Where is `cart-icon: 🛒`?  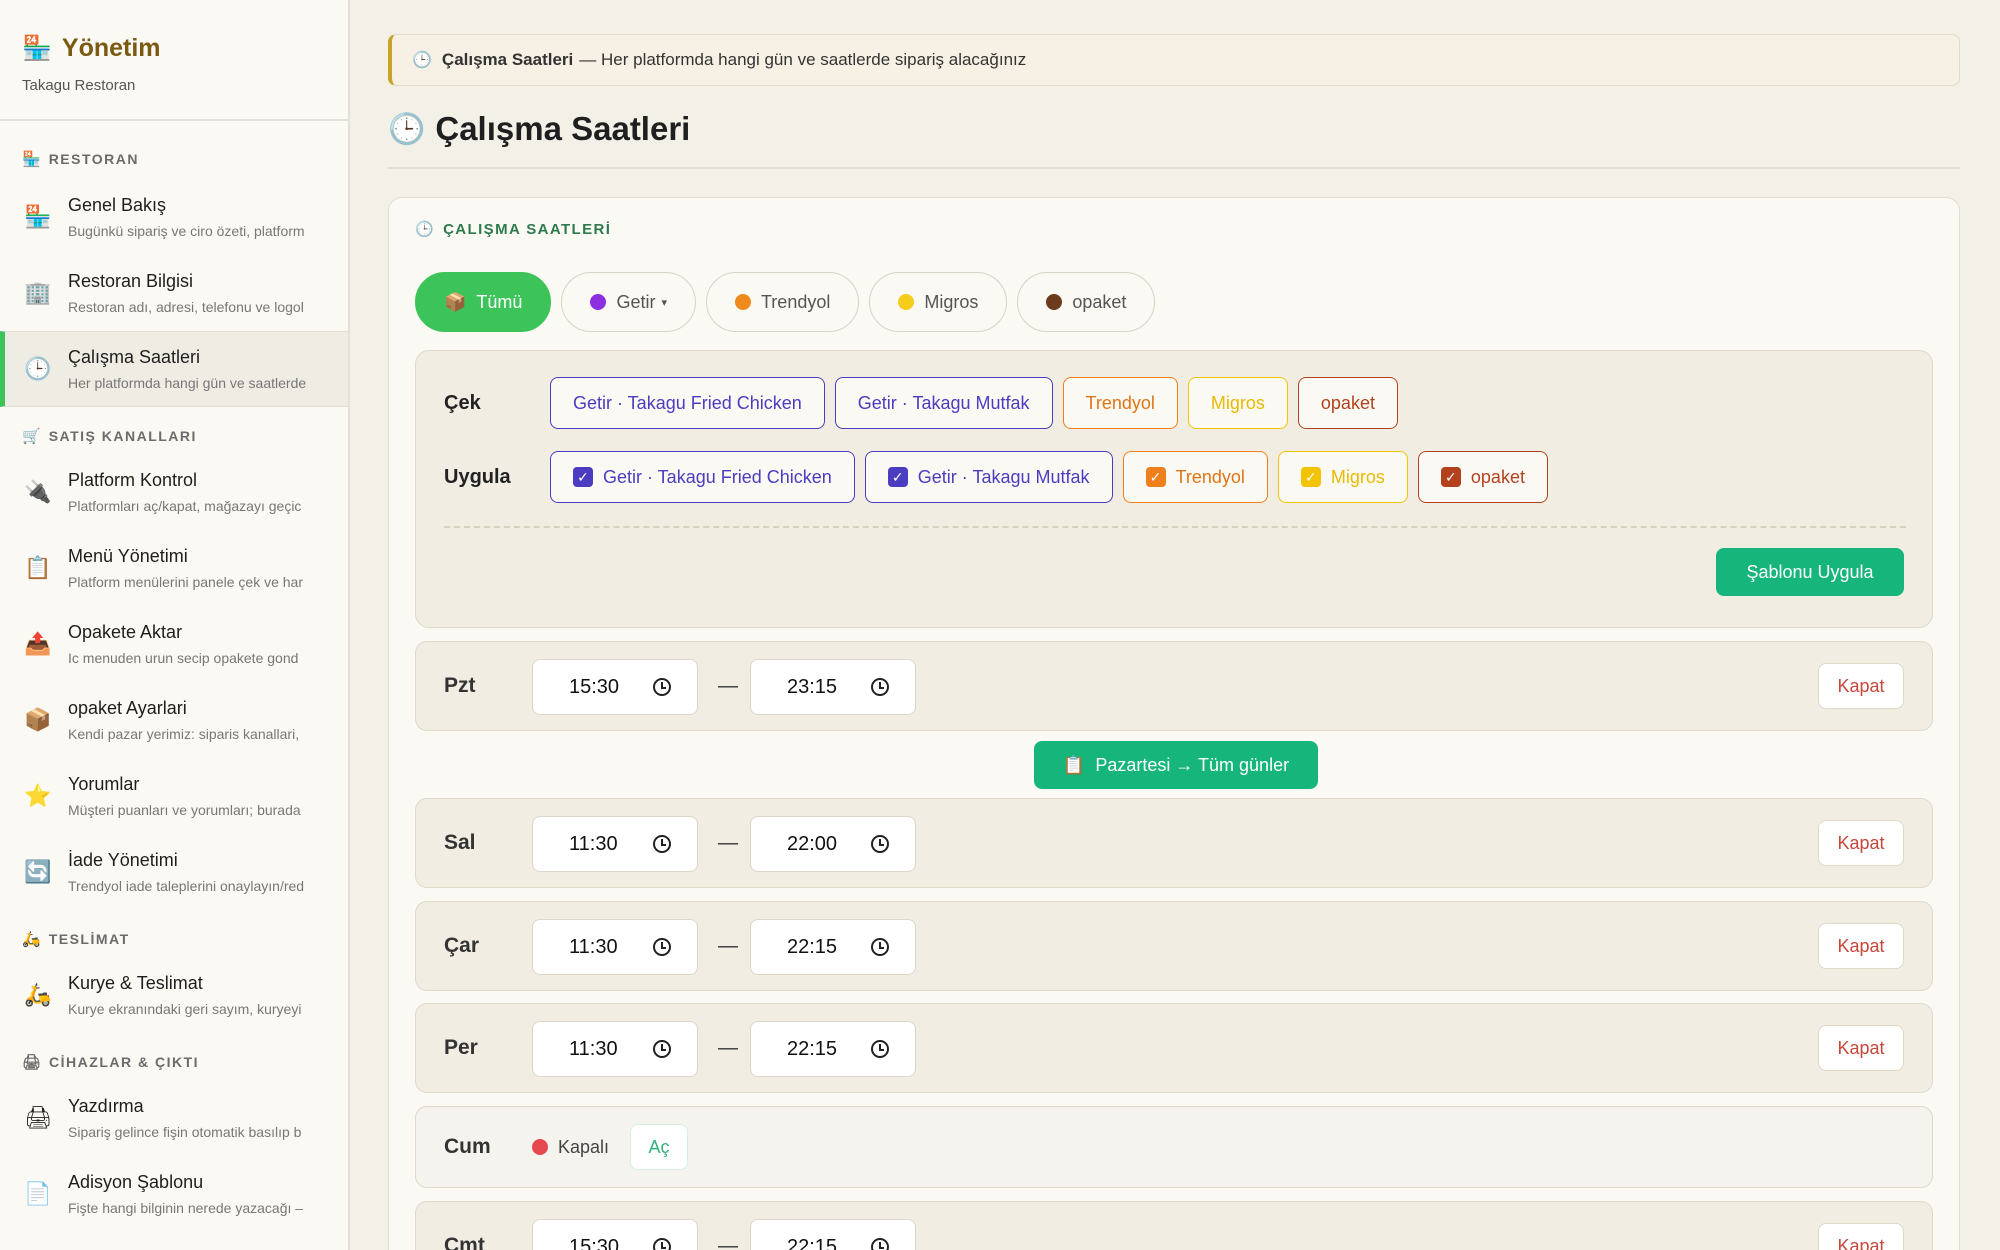 cart-icon: 🛒 is located at coordinates (31, 436).